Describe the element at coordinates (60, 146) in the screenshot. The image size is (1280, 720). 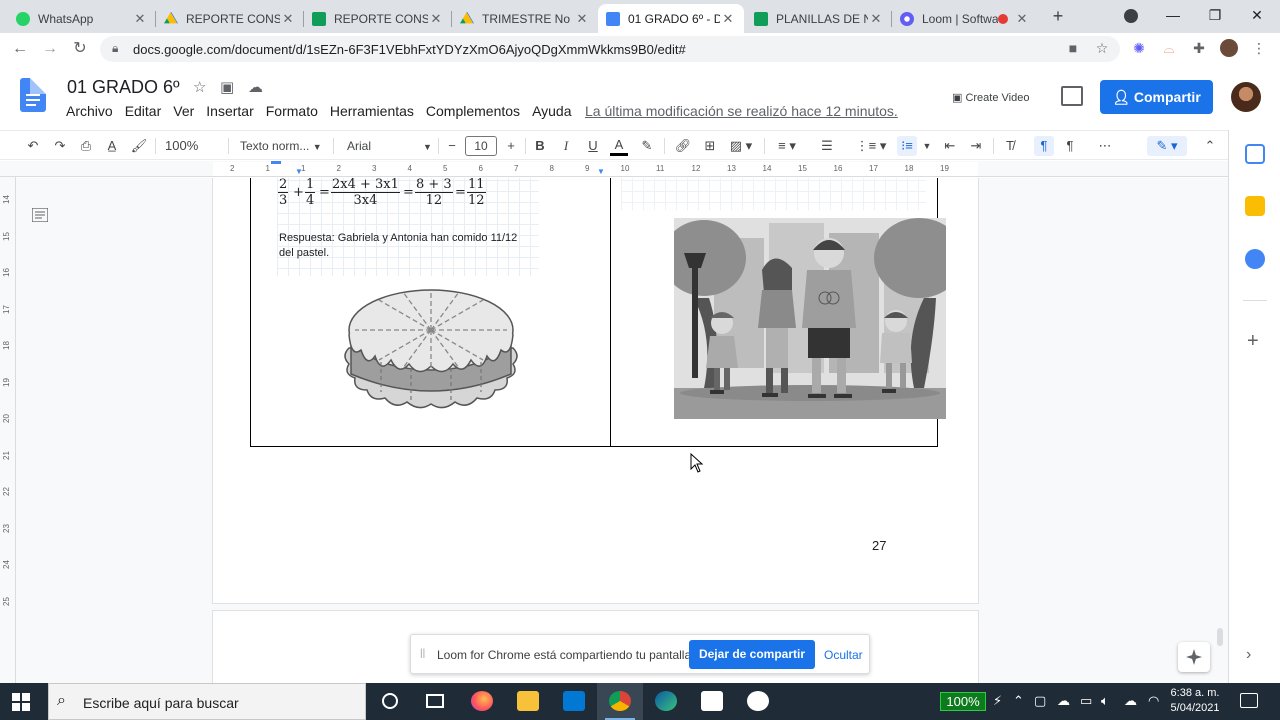
I see `redo-icon: ↷` at that location.